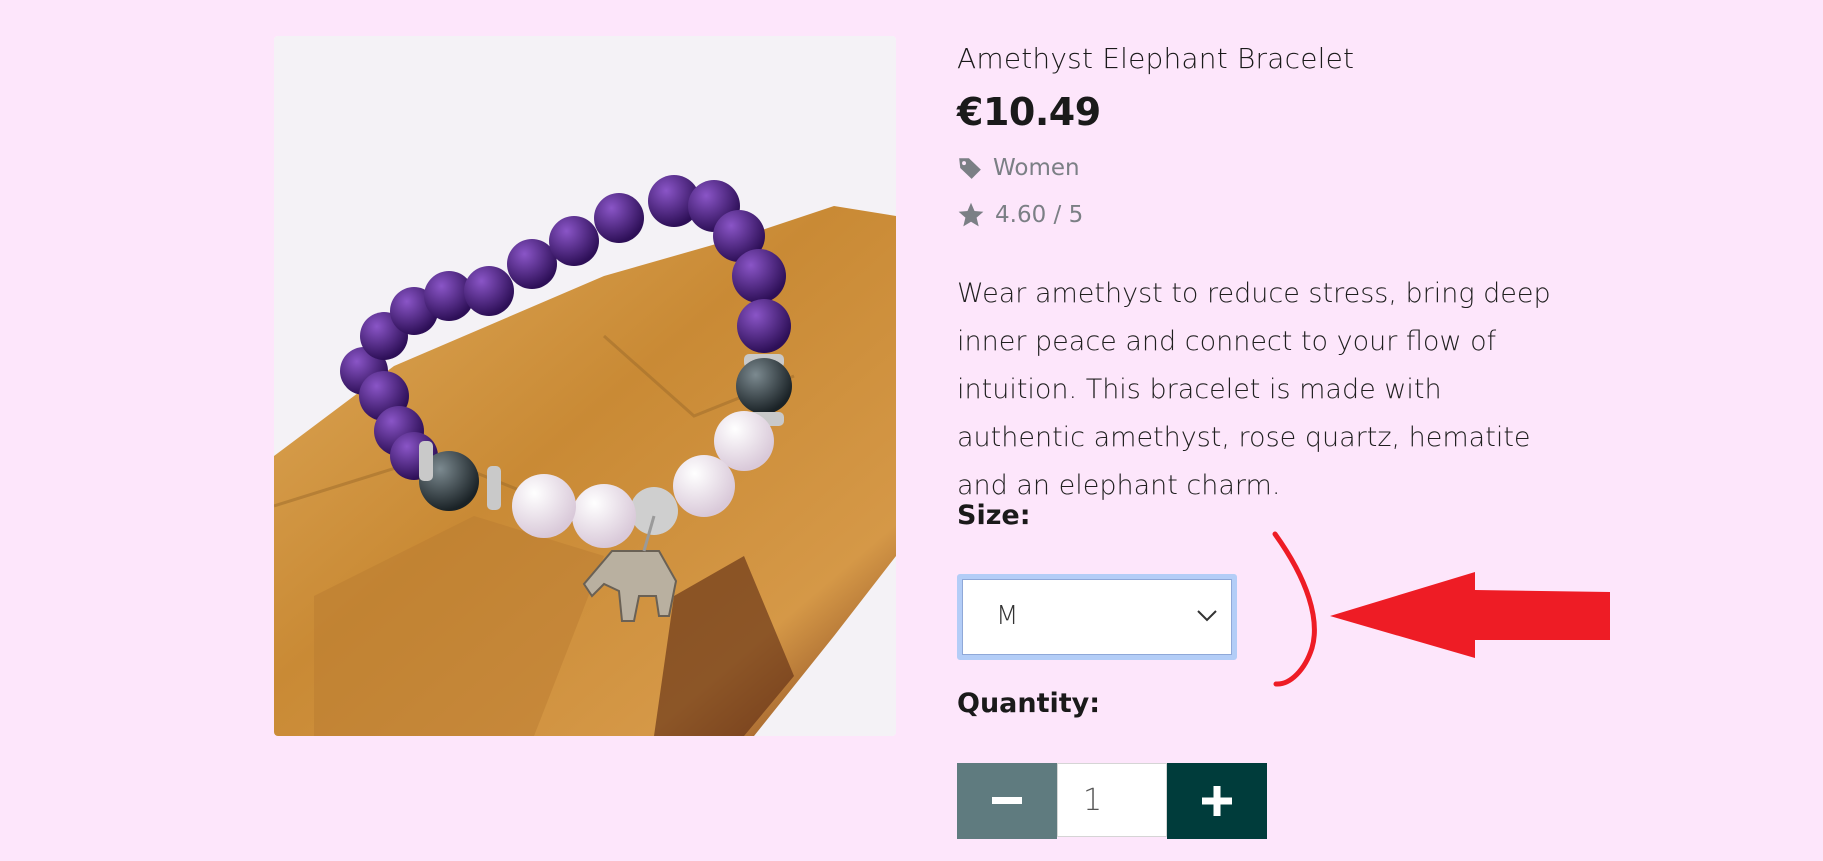 This screenshot has height=861, width=1823. Describe the element at coordinates (1441, 609) in the screenshot. I see `annotation-arrow` at that location.